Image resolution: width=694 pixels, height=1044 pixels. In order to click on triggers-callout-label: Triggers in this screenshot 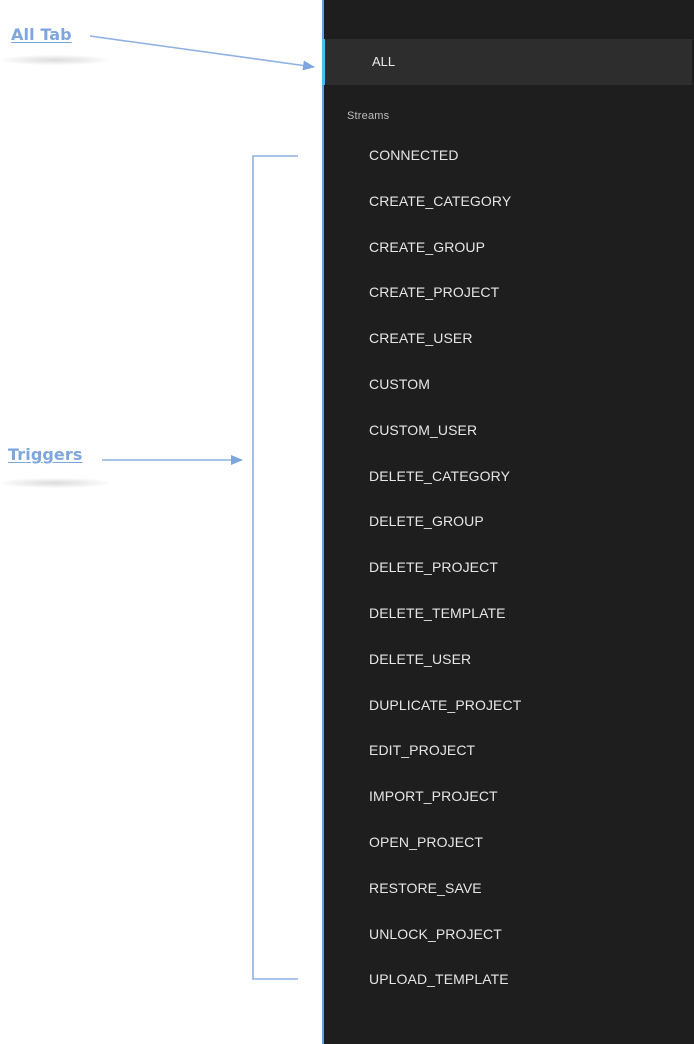, I will do `click(45, 454)`.